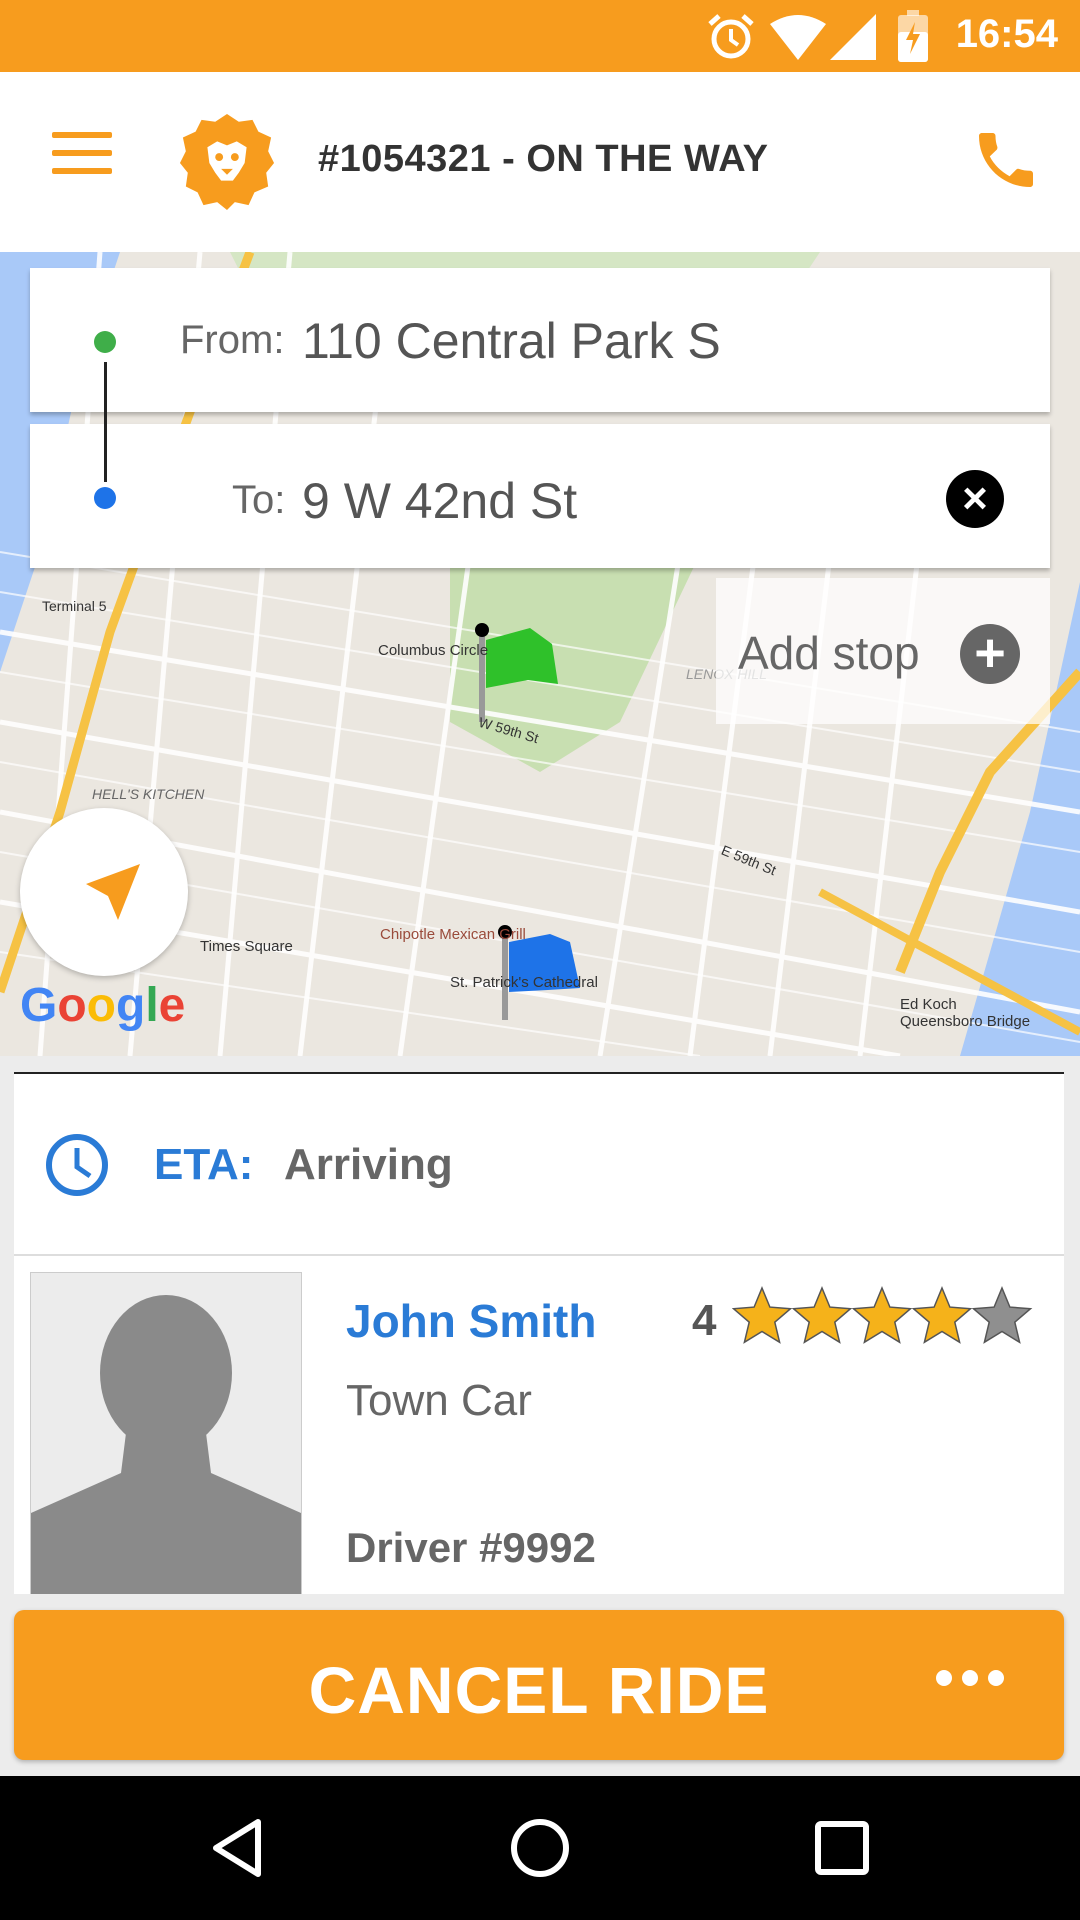 The image size is (1080, 1920). Describe the element at coordinates (103, 1005) in the screenshot. I see `google-attribution: Google` at that location.